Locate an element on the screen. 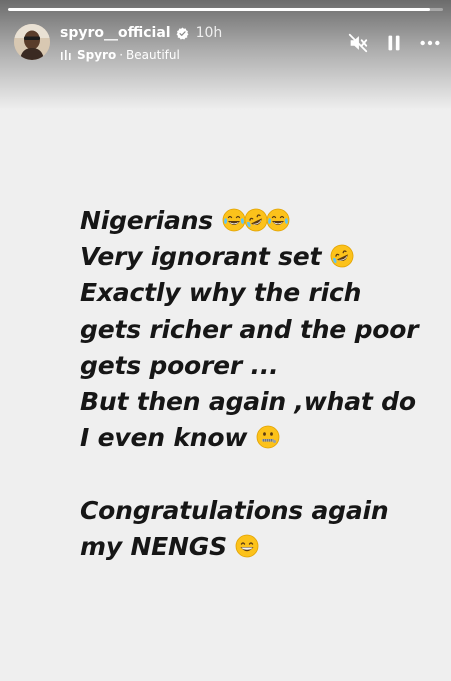 Image resolution: width=451 pixels, height=681 pixels. pause-button is located at coordinates (394, 43).